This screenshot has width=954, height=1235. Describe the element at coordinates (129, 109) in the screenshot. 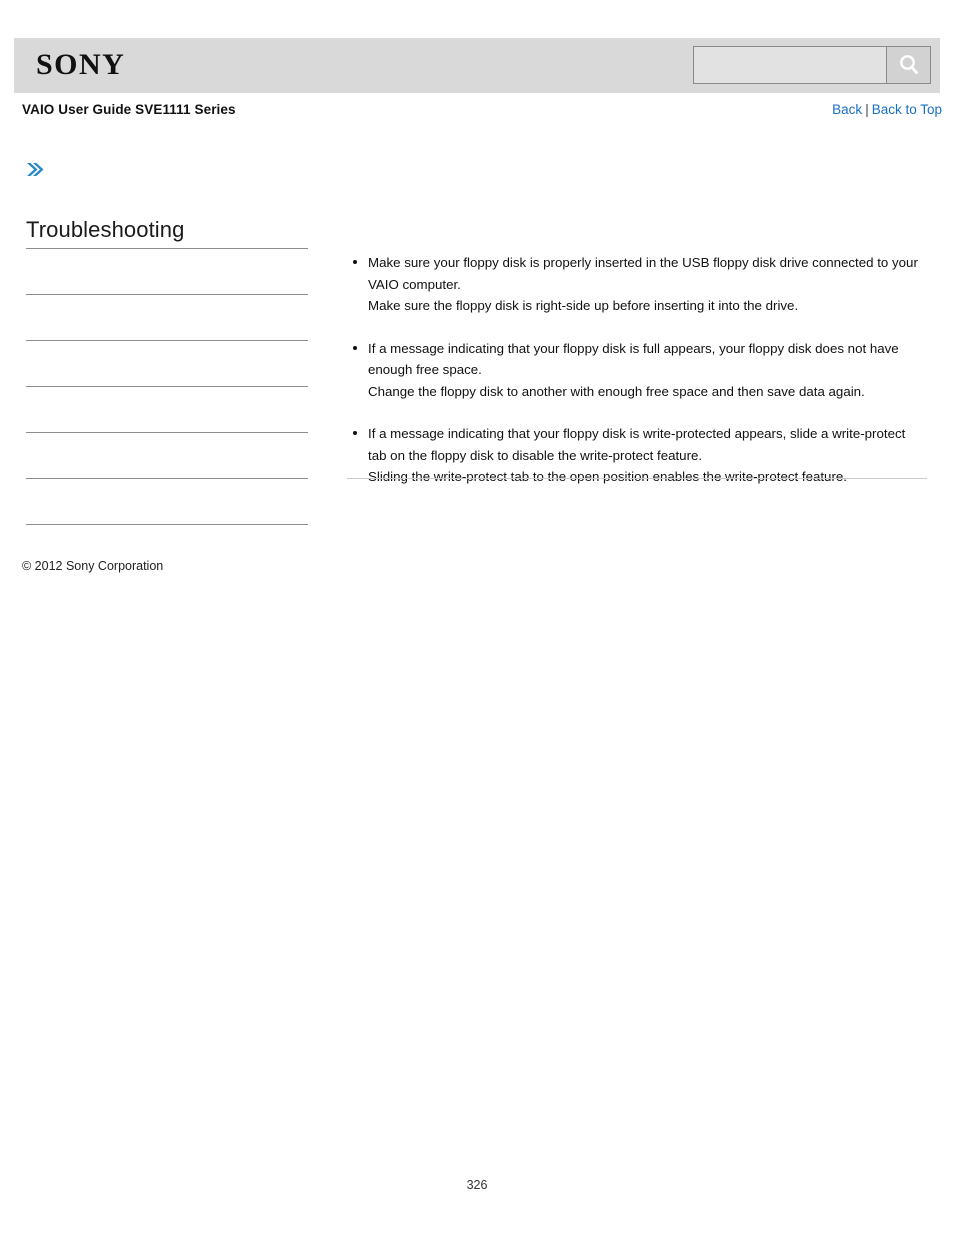

I see `guide-title: VAIO User Guide SVE1111 Series` at that location.